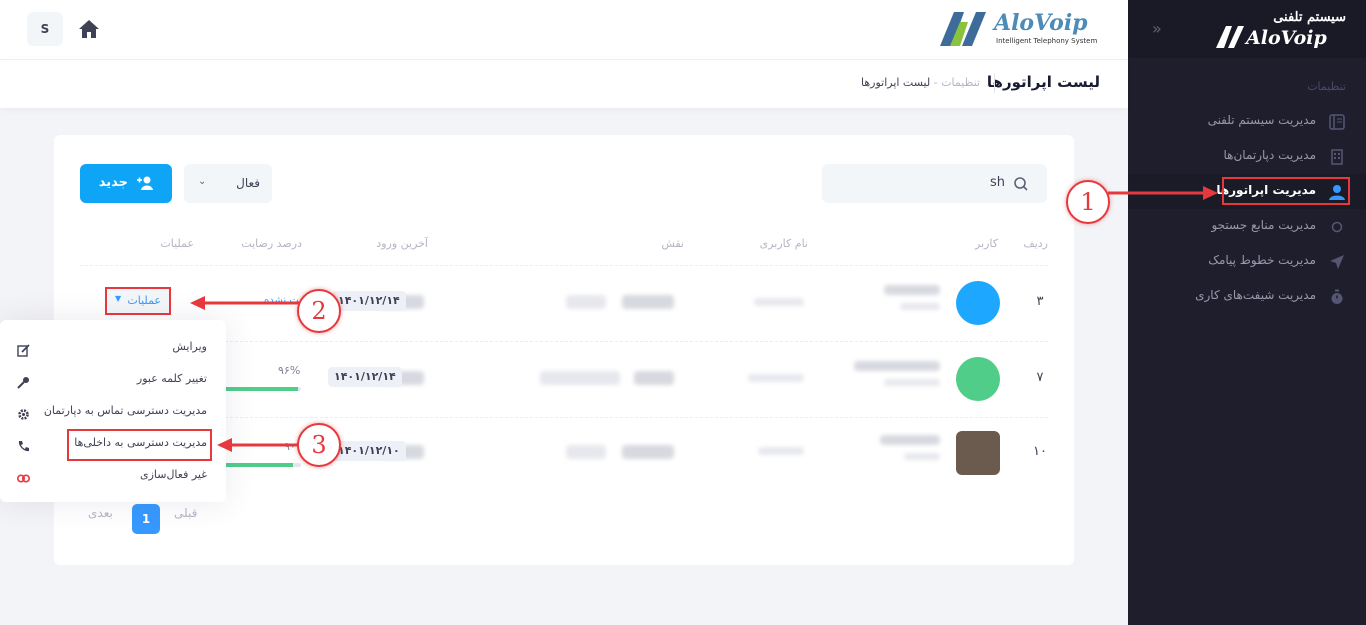 The width and height of the screenshot is (1366, 625). I want to click on row-number: ۷, so click(1040, 377).